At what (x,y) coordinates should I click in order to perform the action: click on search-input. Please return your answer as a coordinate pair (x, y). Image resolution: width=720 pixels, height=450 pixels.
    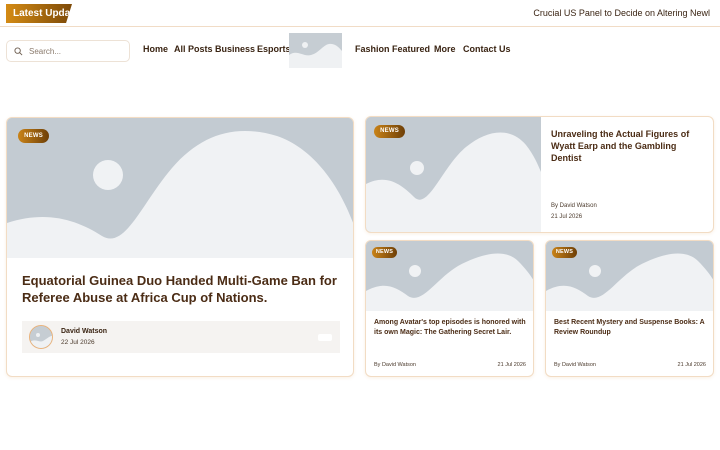
    Looking at the image, I should click on (77, 51).